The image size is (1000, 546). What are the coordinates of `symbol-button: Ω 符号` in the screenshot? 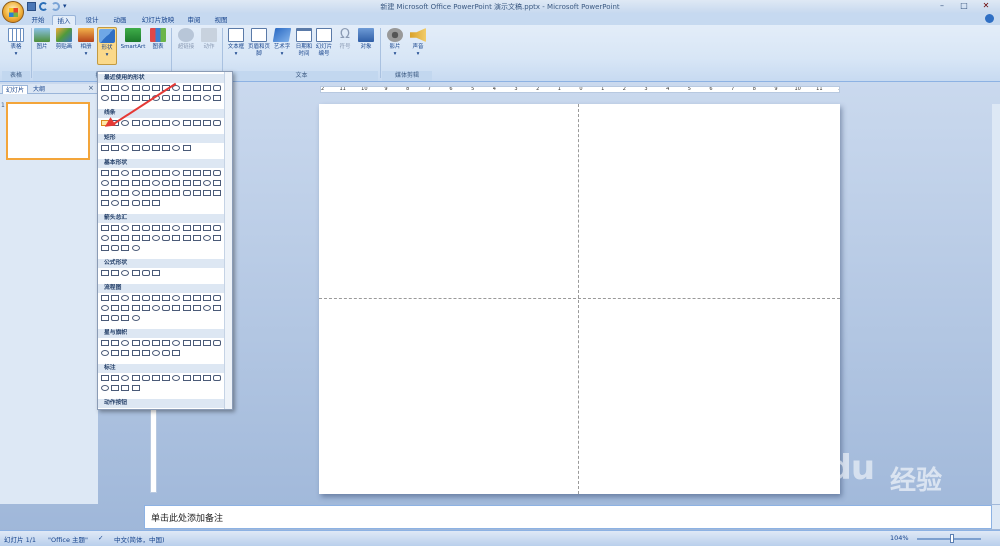 It's located at (345, 46).